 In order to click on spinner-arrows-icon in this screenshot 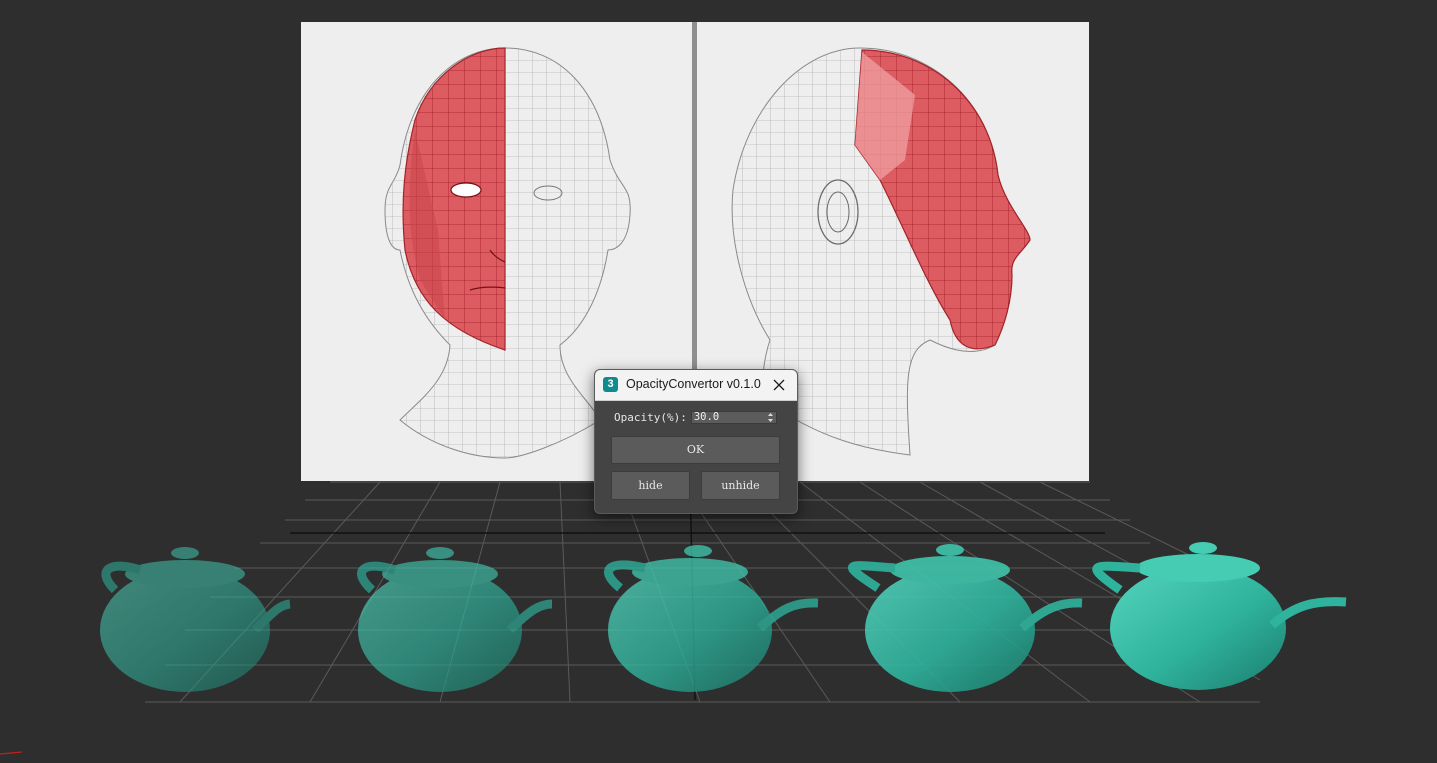, I will do `click(770, 417)`.